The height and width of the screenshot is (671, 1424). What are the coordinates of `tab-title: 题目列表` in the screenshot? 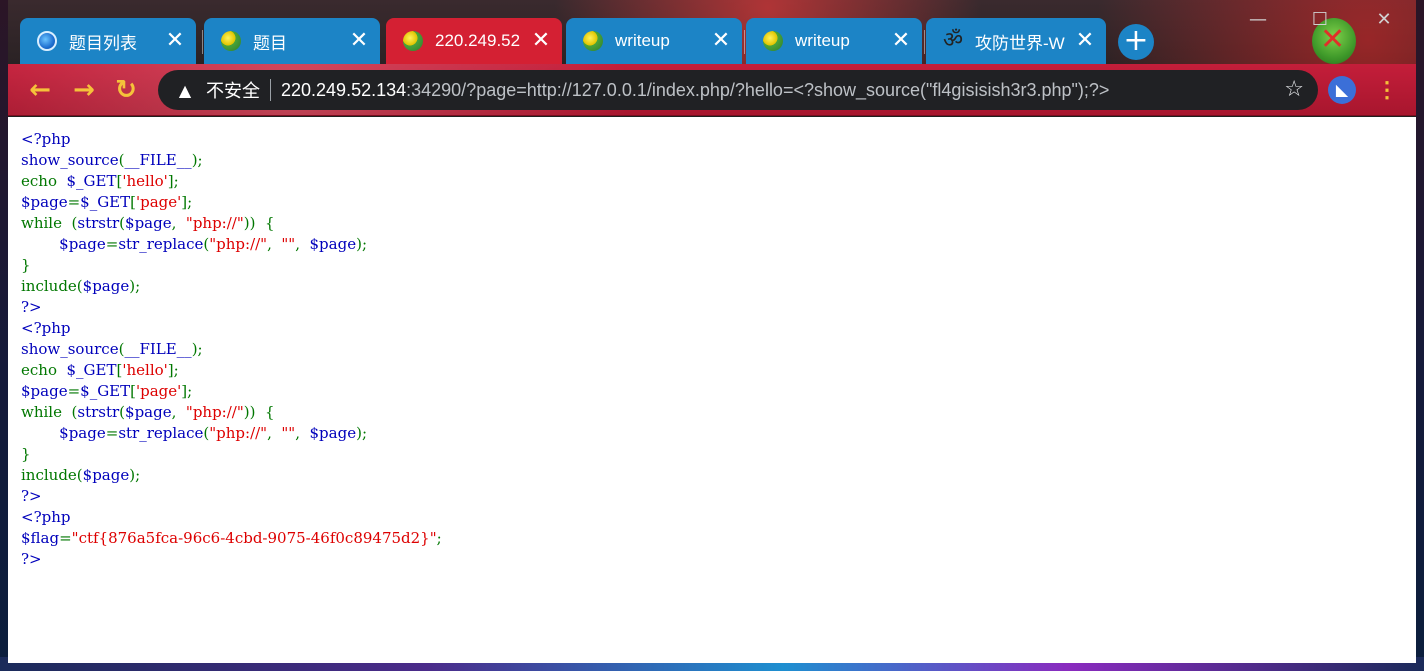 It's located at (103, 43).